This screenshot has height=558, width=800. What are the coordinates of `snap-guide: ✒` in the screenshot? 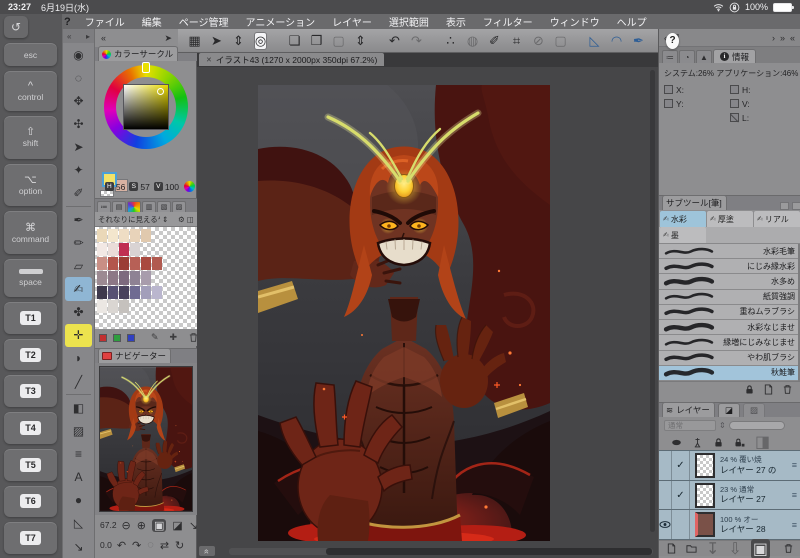 It's located at (638, 41).